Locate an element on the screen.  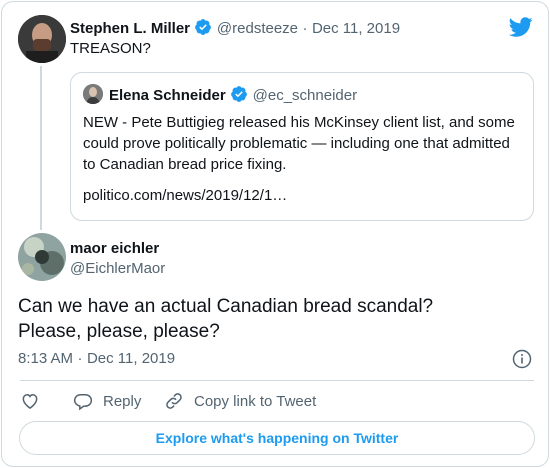
tweet-time: 8:13 AM is located at coordinates (45, 358).